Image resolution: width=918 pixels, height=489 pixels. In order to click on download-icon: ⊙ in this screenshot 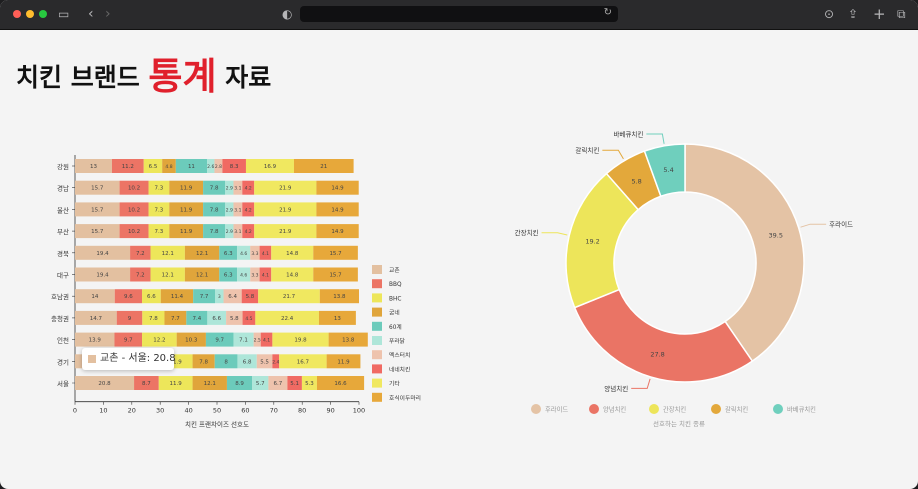, I will do `click(829, 14)`.